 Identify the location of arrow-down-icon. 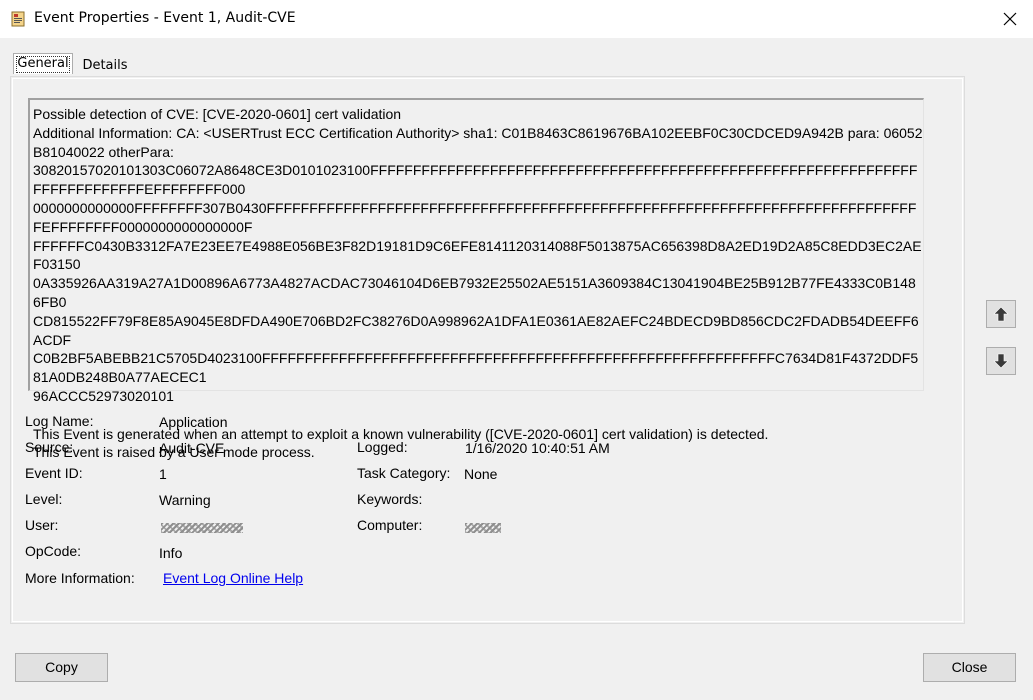
(1001, 361).